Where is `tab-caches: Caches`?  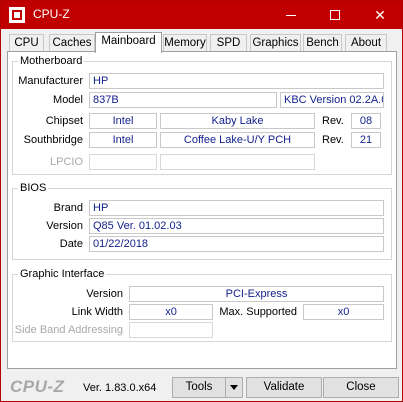
tab-caches: Caches is located at coordinates (72, 43).